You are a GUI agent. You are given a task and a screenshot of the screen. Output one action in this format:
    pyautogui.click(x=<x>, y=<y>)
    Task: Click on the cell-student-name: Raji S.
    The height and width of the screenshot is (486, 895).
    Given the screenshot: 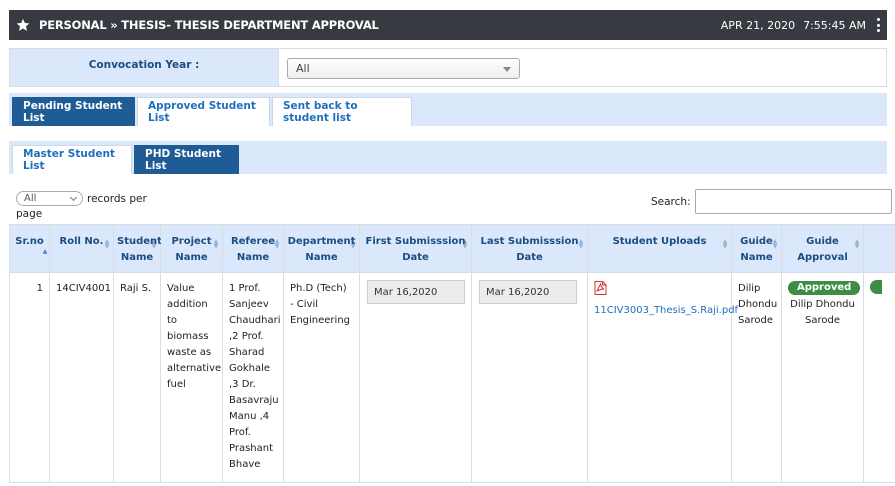 What is the action you would take?
    pyautogui.click(x=137, y=377)
    